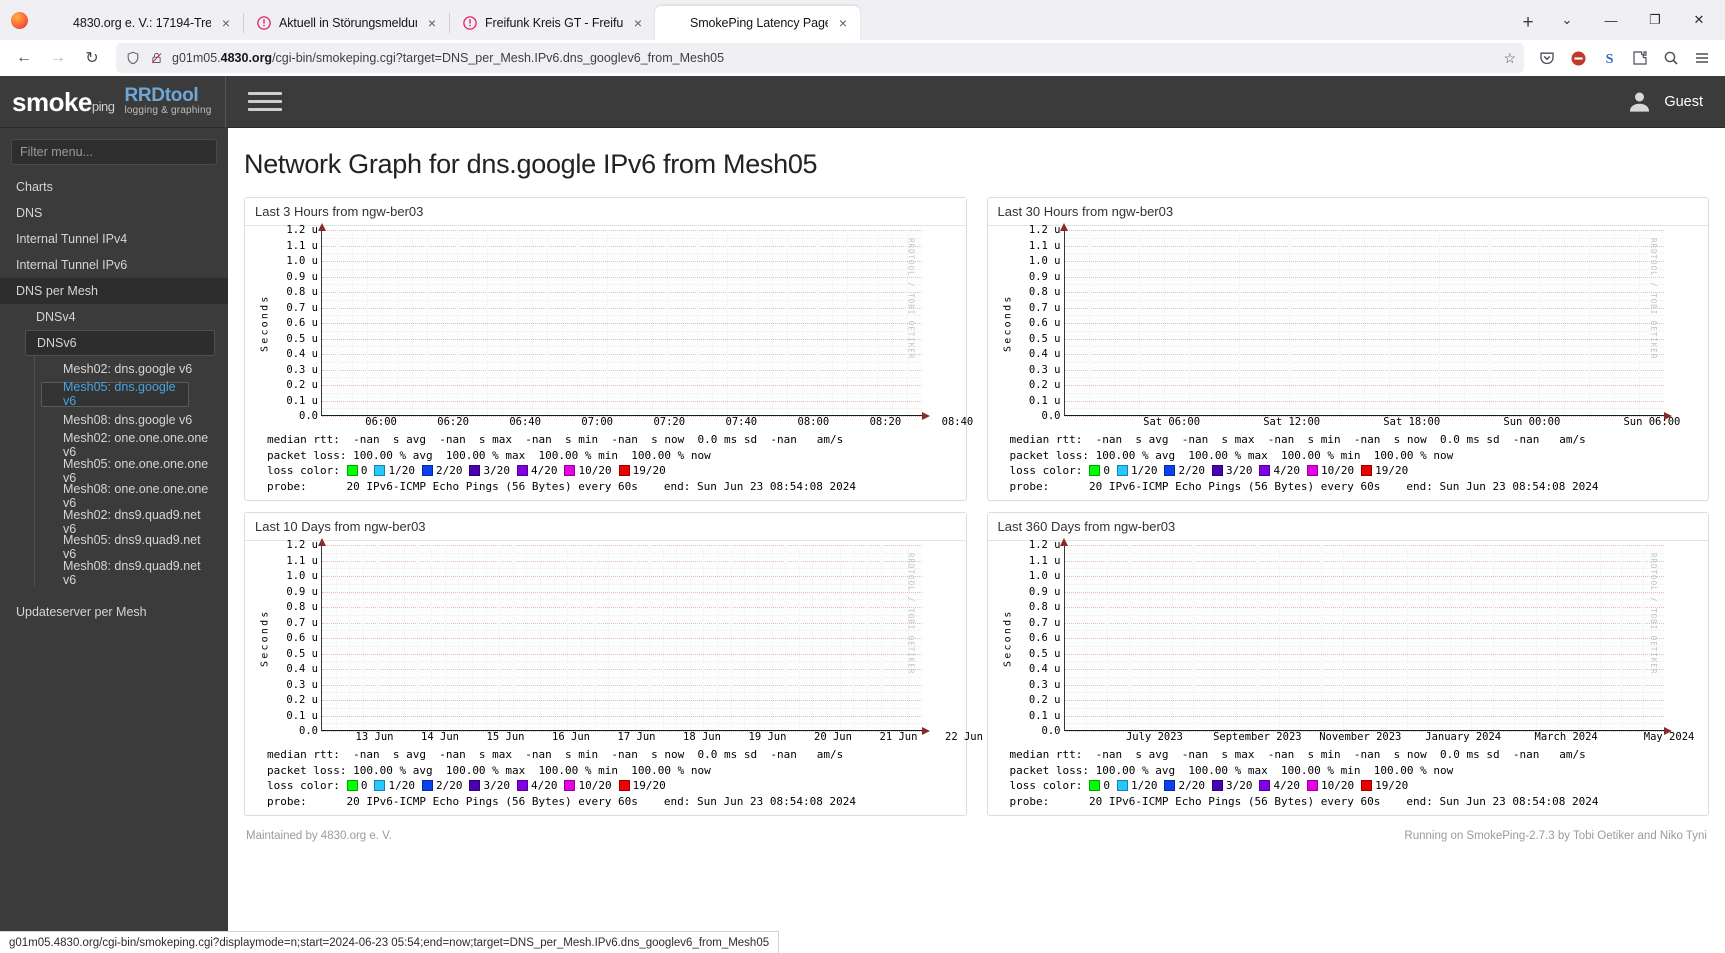 This screenshot has height=953, width=1725. I want to click on sync-icon: S, so click(1609, 58).